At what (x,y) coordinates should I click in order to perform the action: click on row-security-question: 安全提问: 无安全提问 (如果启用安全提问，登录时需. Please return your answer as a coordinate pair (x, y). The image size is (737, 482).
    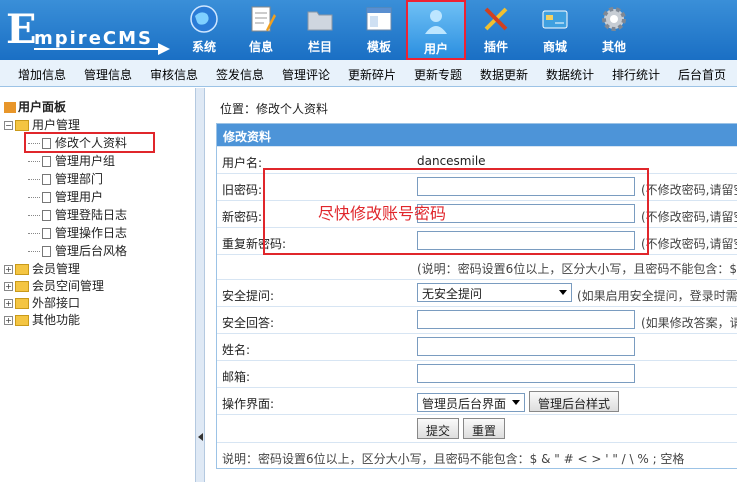
    Looking at the image, I should click on (477, 292).